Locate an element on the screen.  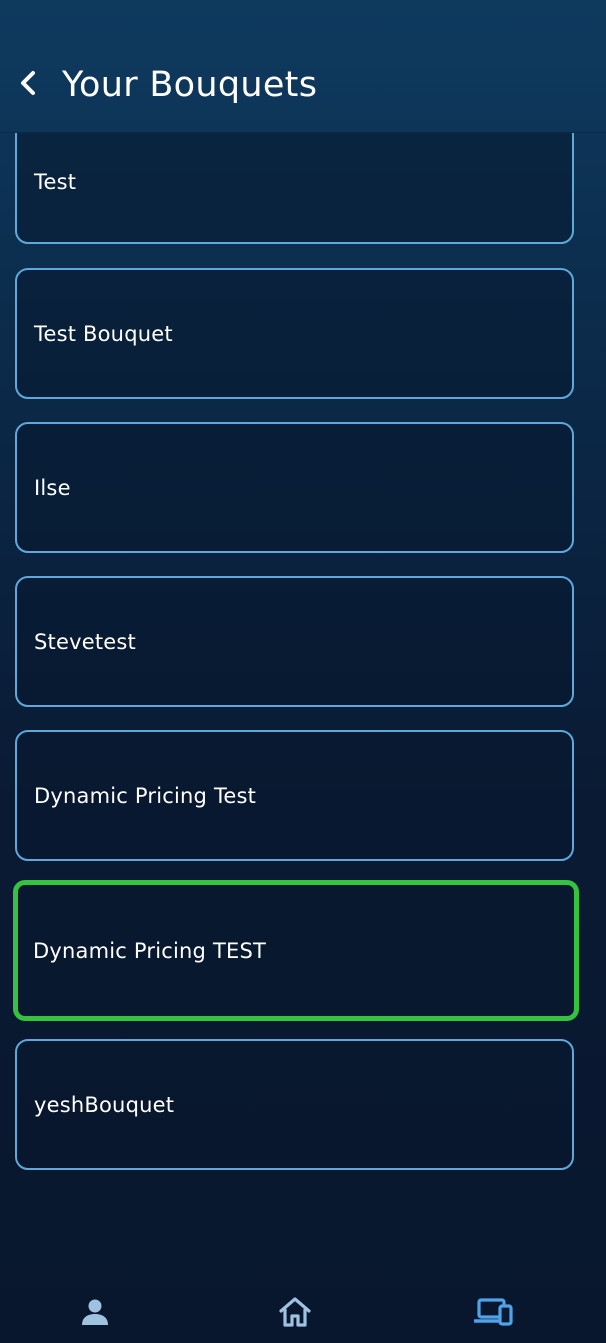
bouquet-name: Test is located at coordinates (55, 182).